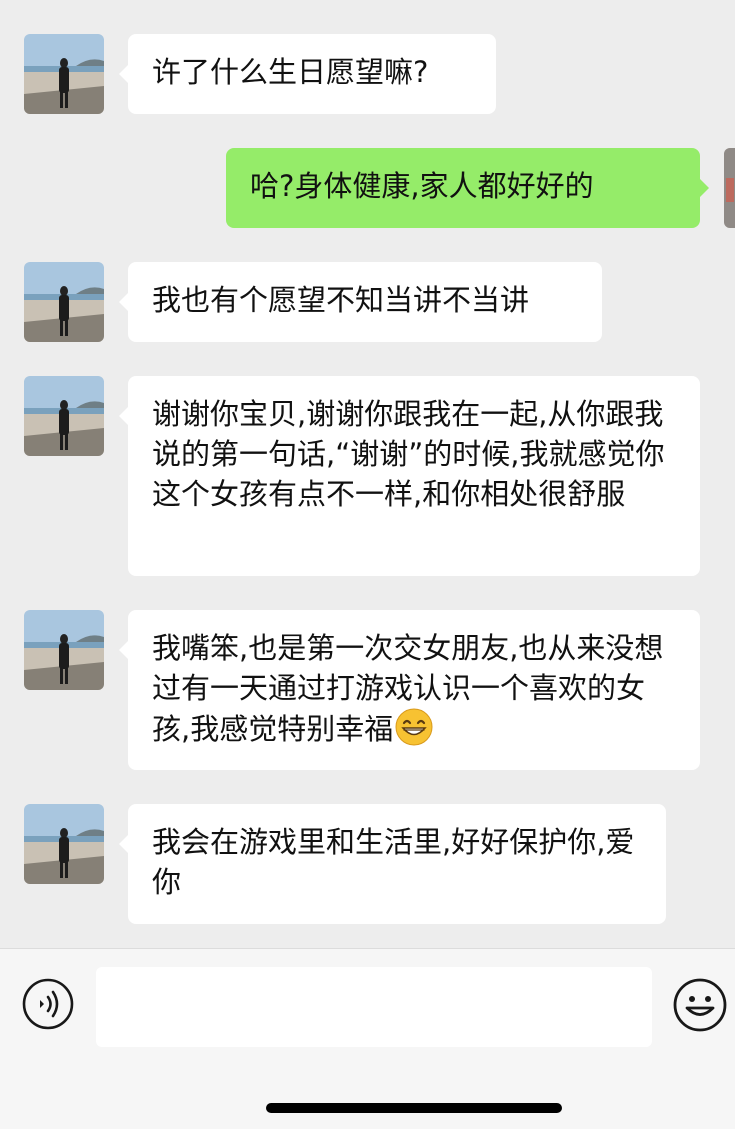 Image resolution: width=735 pixels, height=1129 pixels. What do you see at coordinates (374, 1007) in the screenshot?
I see `message-input` at bounding box center [374, 1007].